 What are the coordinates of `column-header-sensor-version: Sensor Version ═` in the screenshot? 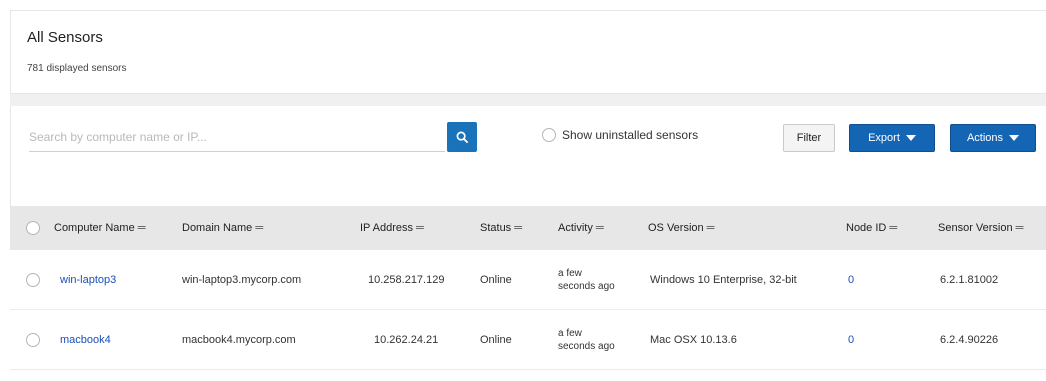 It's located at (980, 228).